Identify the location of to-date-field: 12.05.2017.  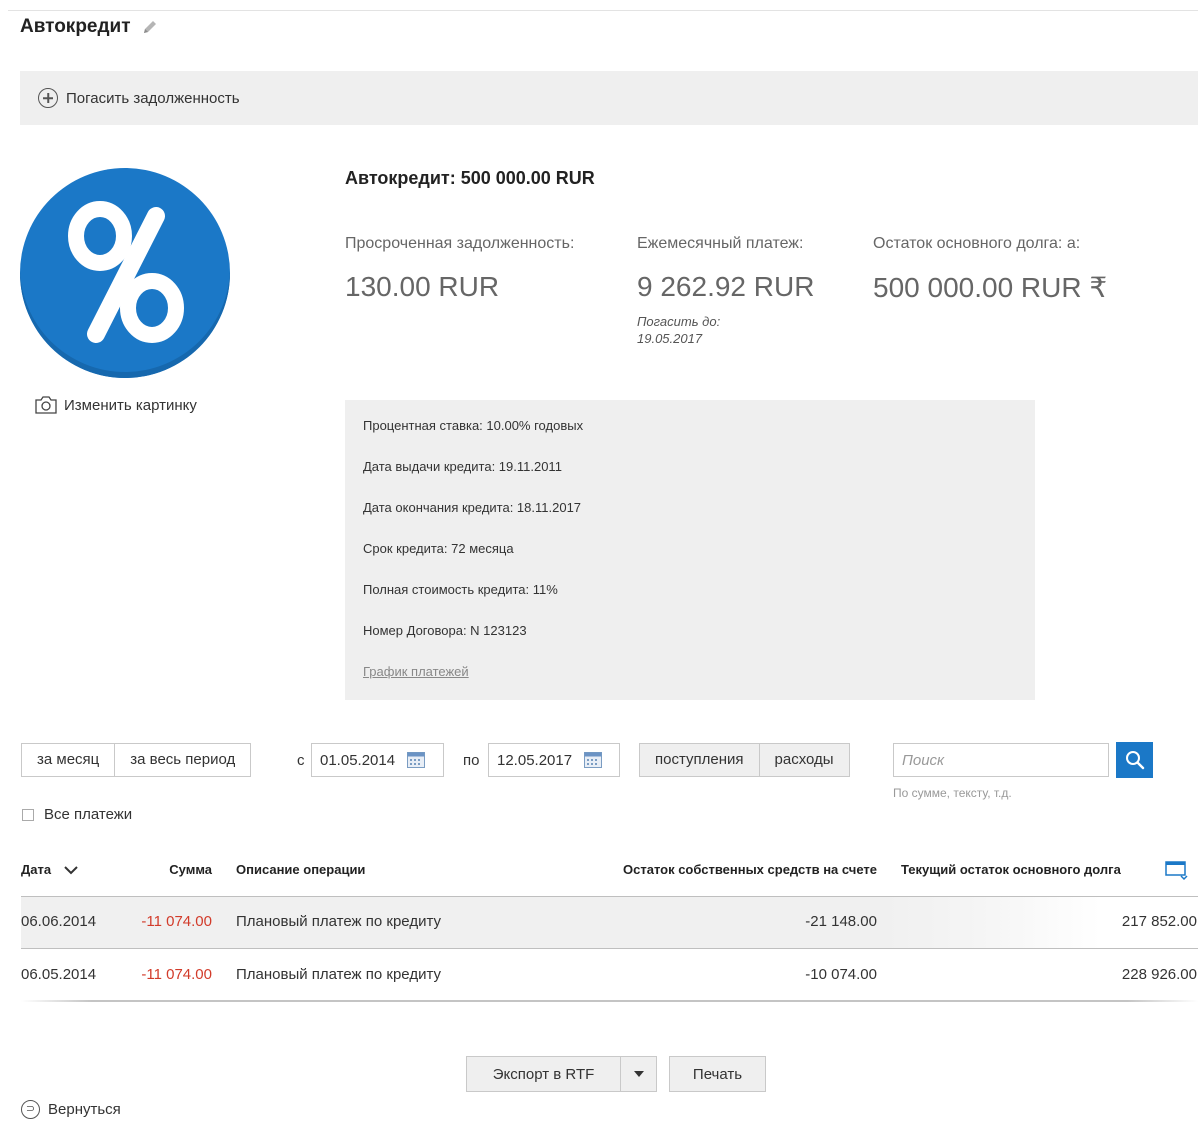
(554, 760).